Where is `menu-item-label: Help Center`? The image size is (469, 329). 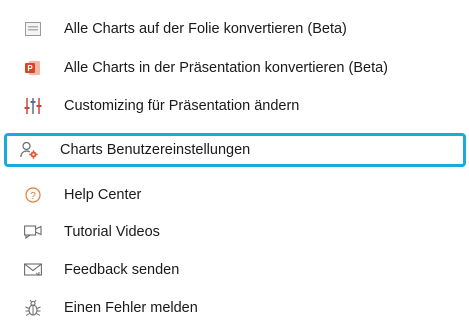
menu-item-label: Help Center is located at coordinates (103, 195).